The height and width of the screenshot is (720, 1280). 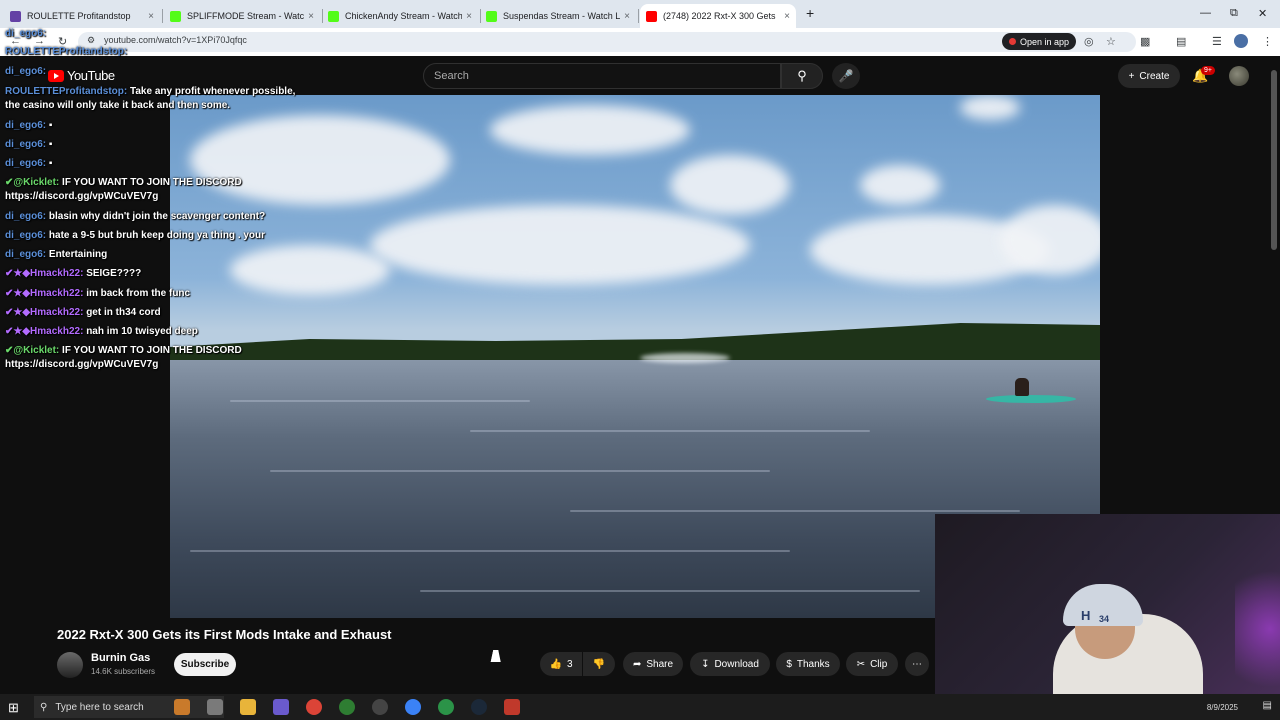 I want to click on share-button: ➦ Share, so click(x=653, y=664).